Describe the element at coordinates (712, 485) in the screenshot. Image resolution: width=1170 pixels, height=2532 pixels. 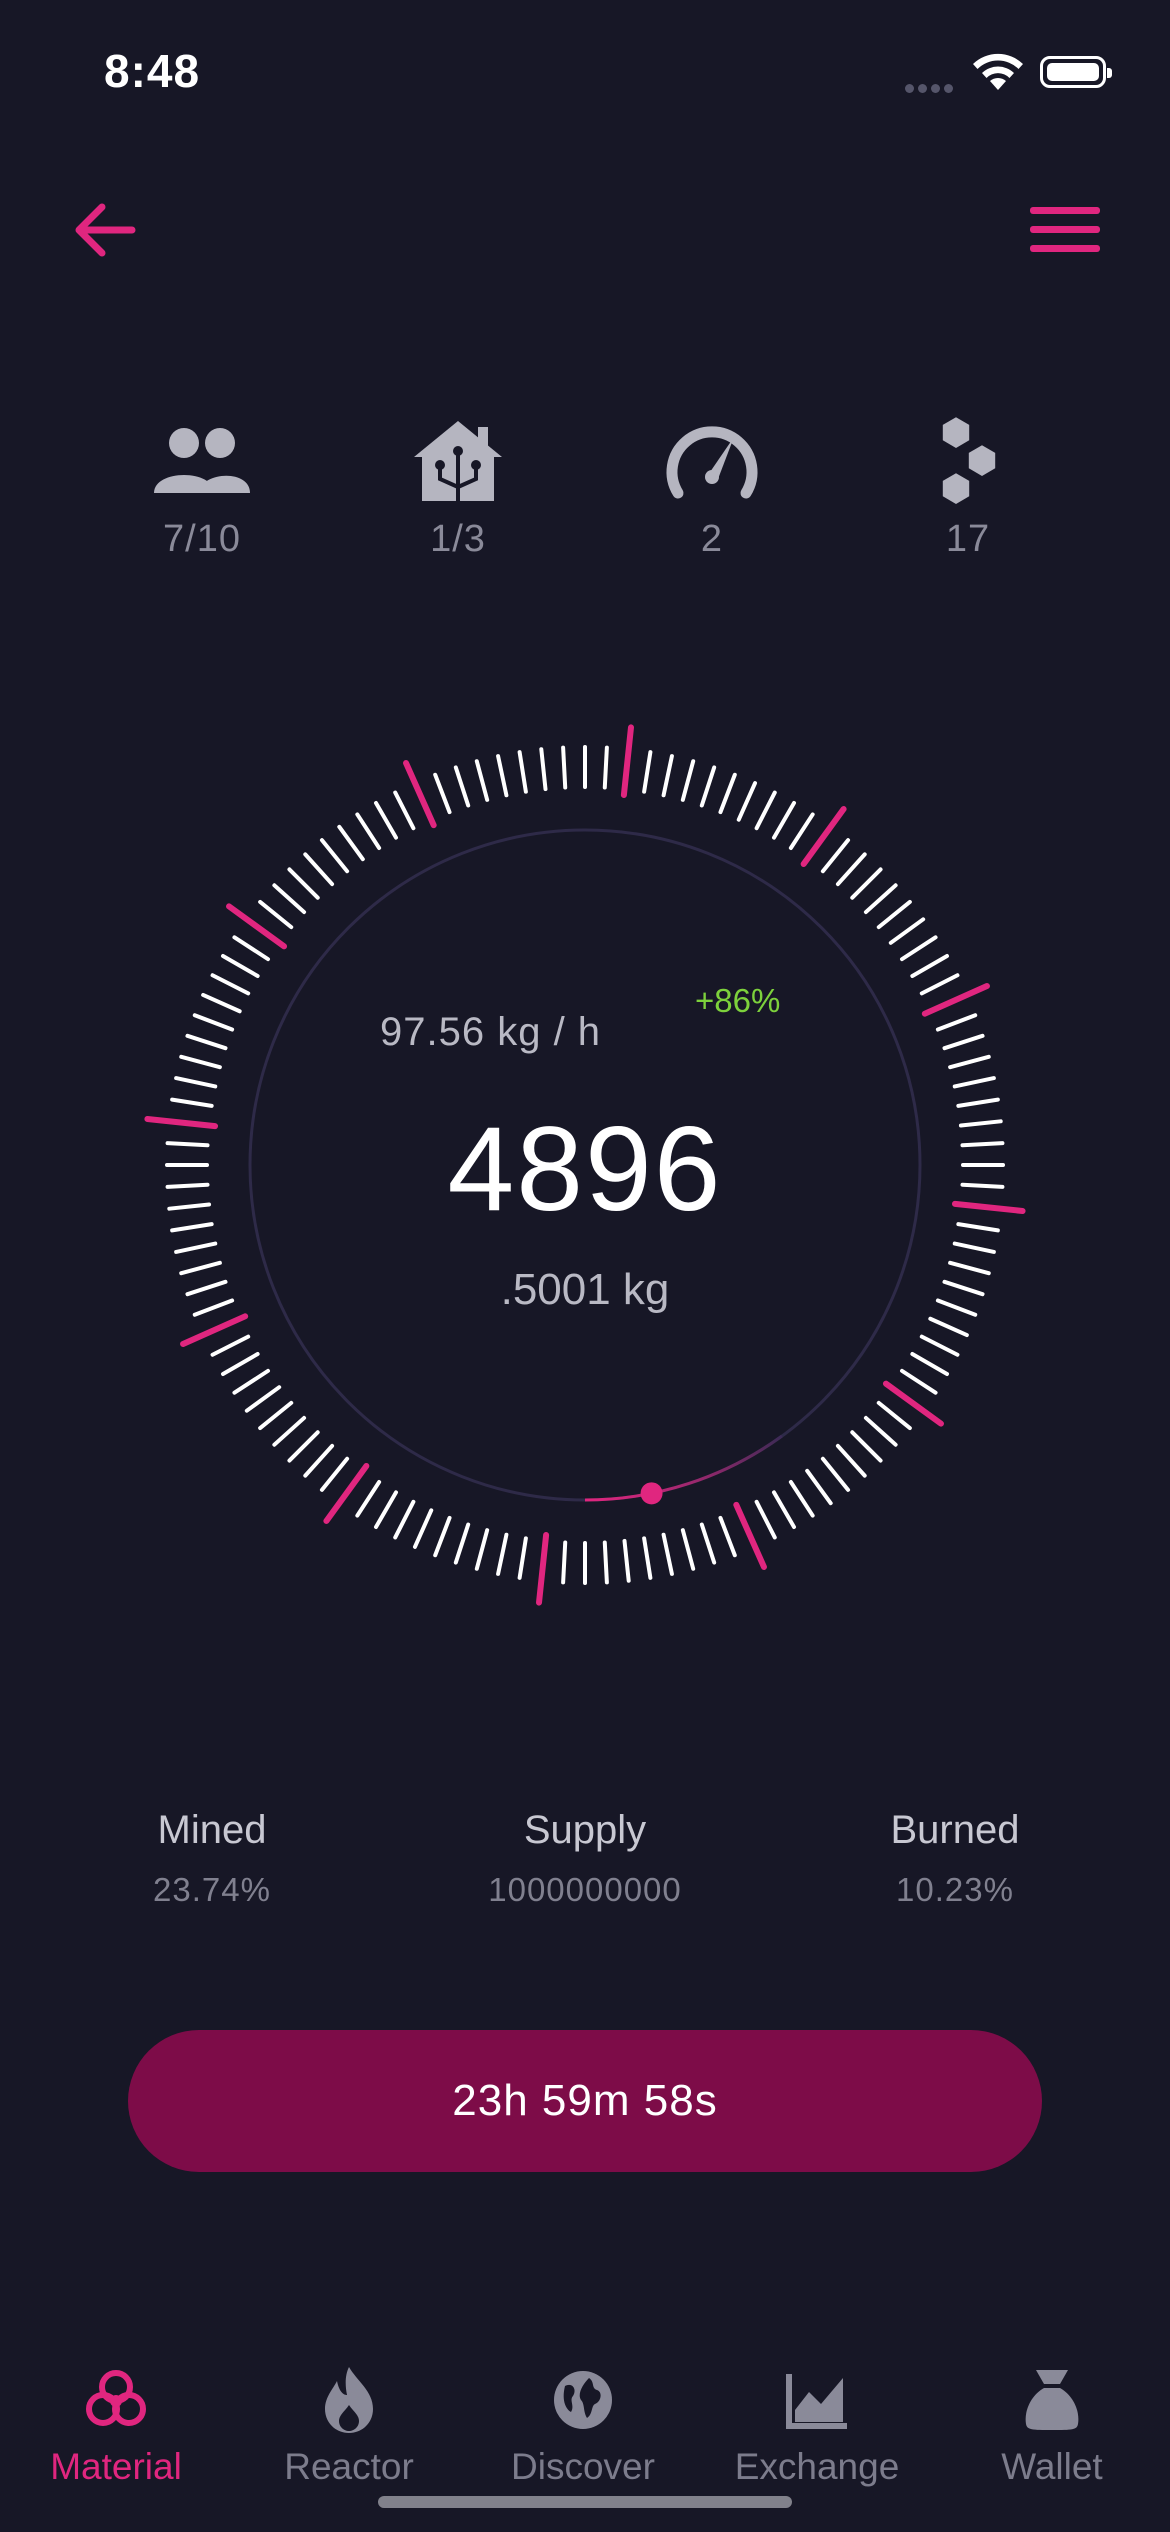
I see `stat-speed: 2` at that location.